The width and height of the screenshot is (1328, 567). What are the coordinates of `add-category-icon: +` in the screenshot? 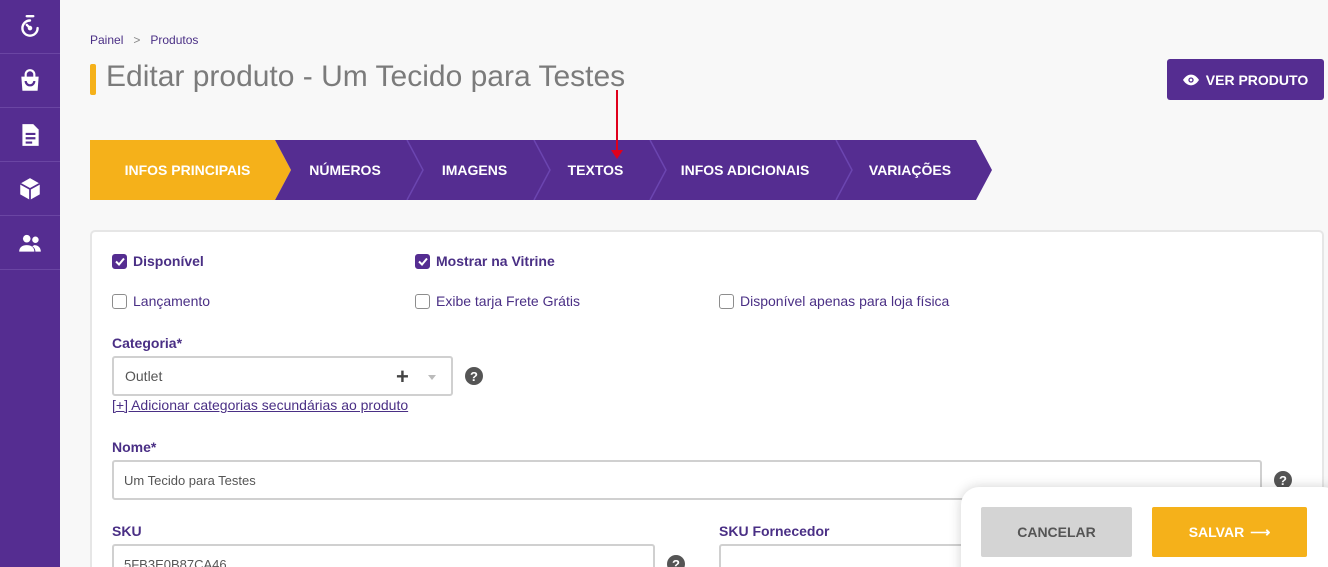 It's located at (402, 377).